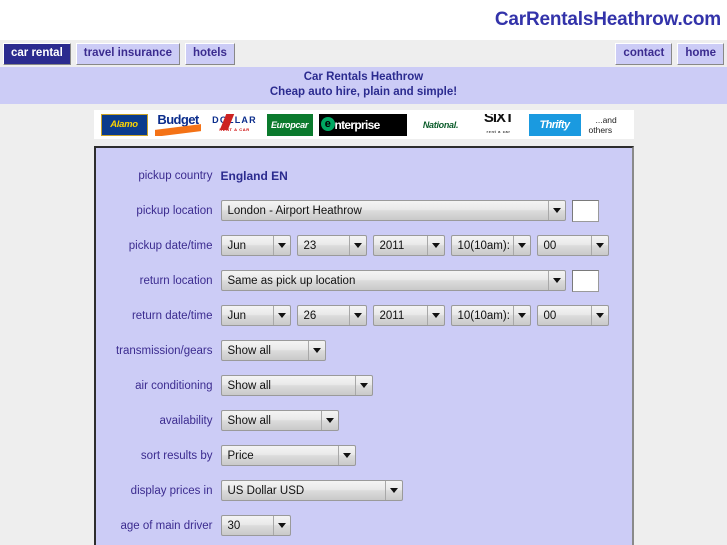 The image size is (727, 545). What do you see at coordinates (700, 53) in the screenshot?
I see `nav-item-home: home` at bounding box center [700, 53].